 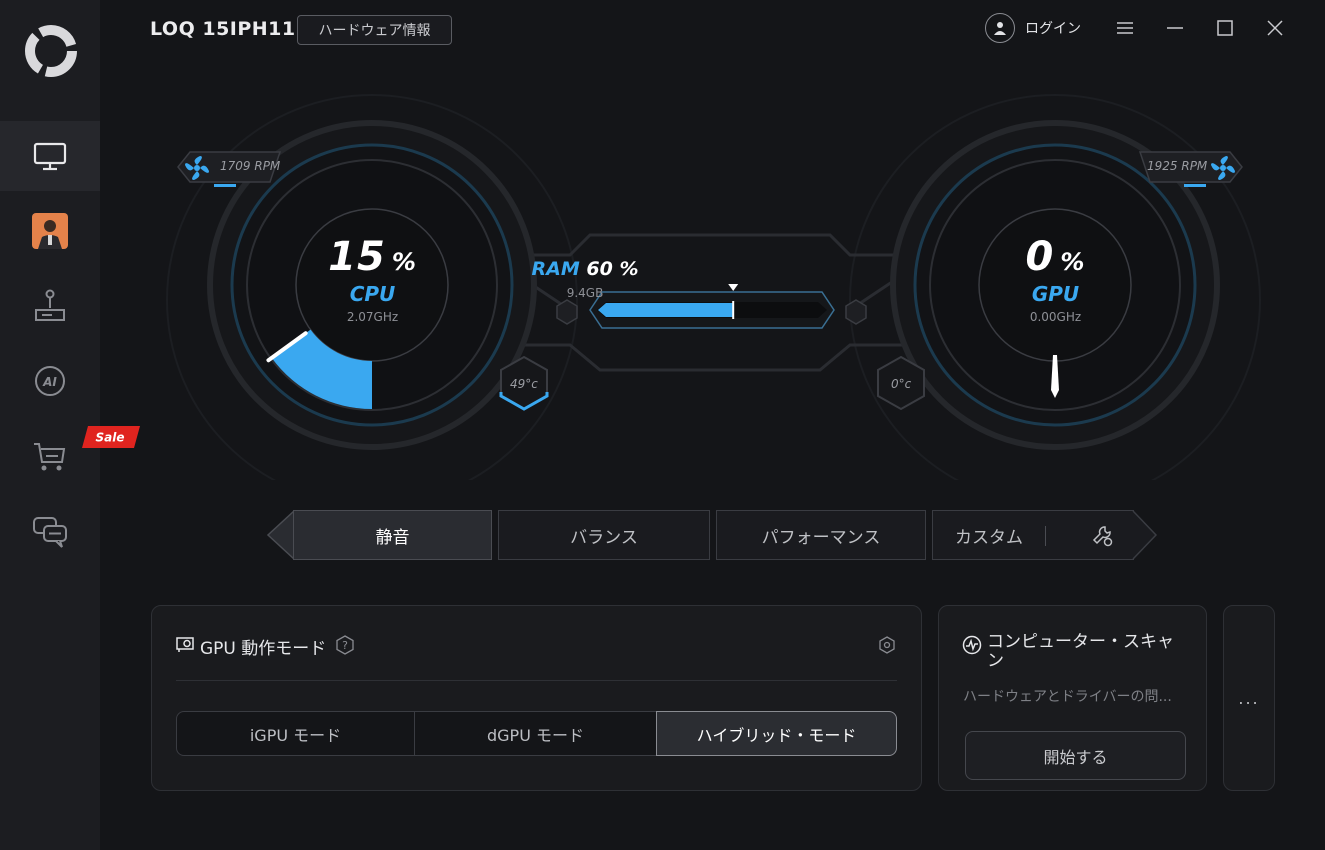 What do you see at coordinates (372, 257) in the screenshot?
I see `cpu-percent: 15%` at bounding box center [372, 257].